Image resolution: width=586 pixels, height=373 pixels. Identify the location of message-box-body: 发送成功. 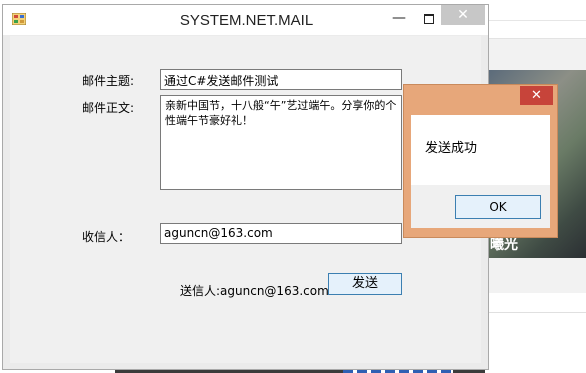
(480, 150).